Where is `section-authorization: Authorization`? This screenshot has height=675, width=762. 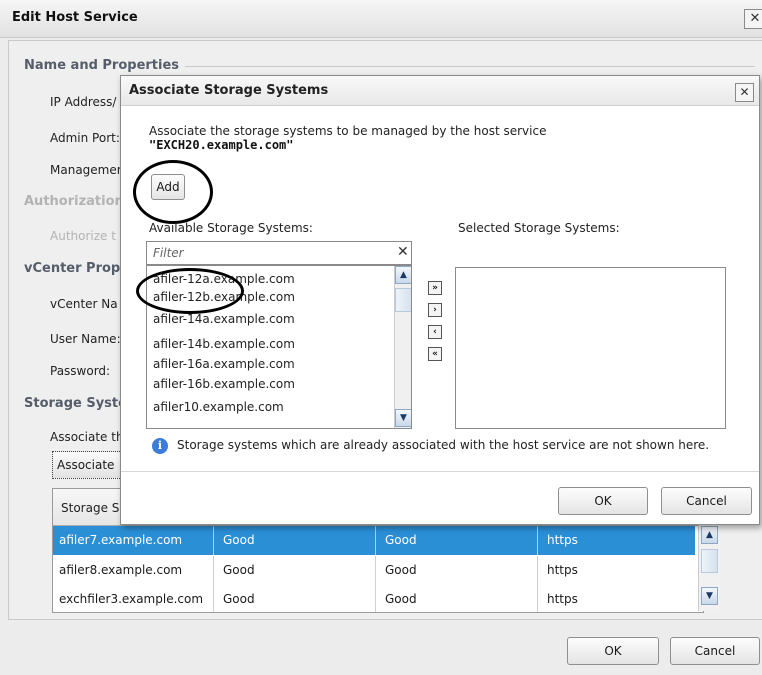
section-authorization: Authorization is located at coordinates (74, 201).